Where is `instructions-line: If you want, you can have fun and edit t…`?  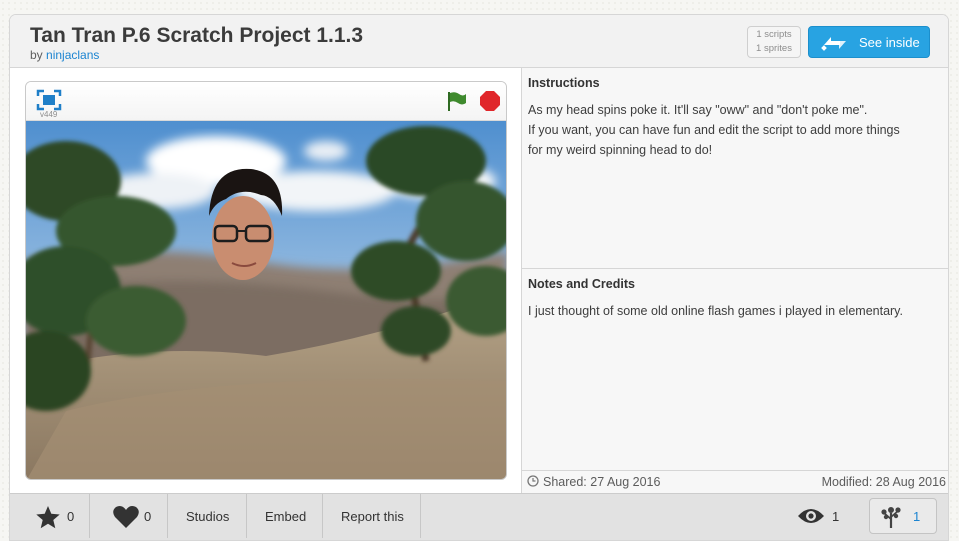
instructions-line: If you want, you can have fun and edit t… is located at coordinates (714, 130).